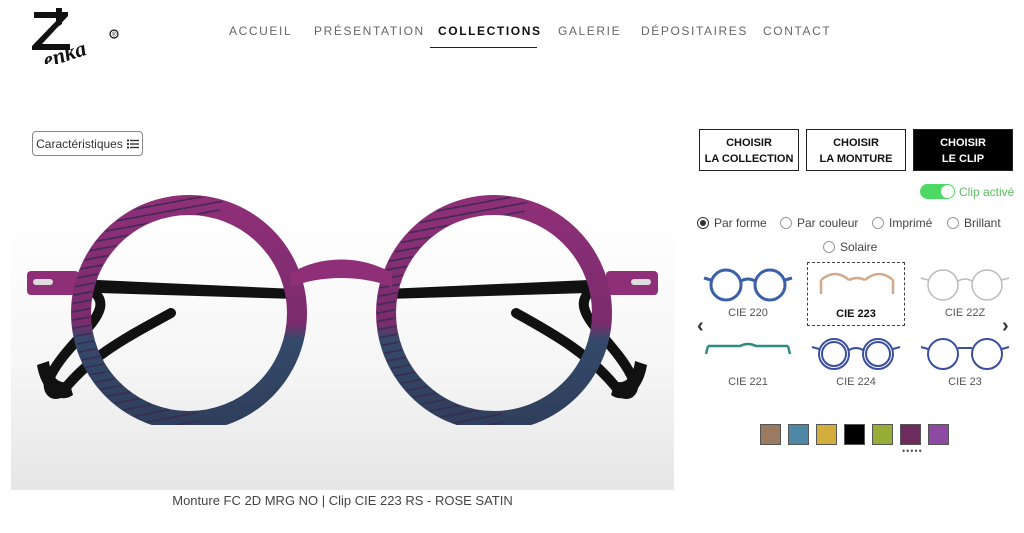 This screenshot has width=1024, height=533. I want to click on choose-clip-line2: LE CLIP, so click(963, 159).